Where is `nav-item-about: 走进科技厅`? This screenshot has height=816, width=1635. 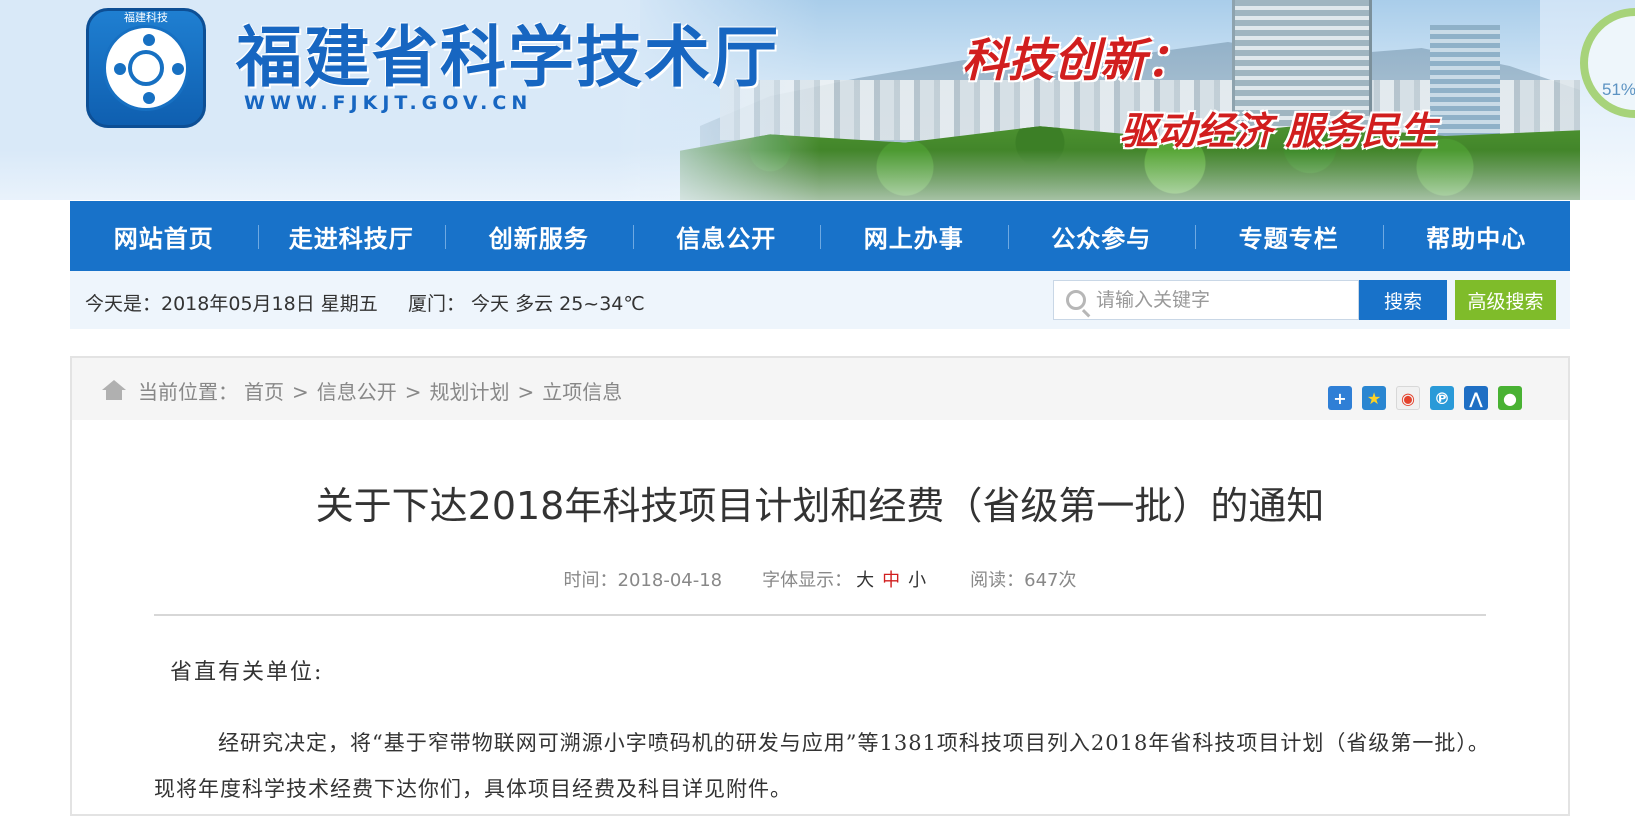 nav-item-about: 走进科技厅 is located at coordinates (351, 236).